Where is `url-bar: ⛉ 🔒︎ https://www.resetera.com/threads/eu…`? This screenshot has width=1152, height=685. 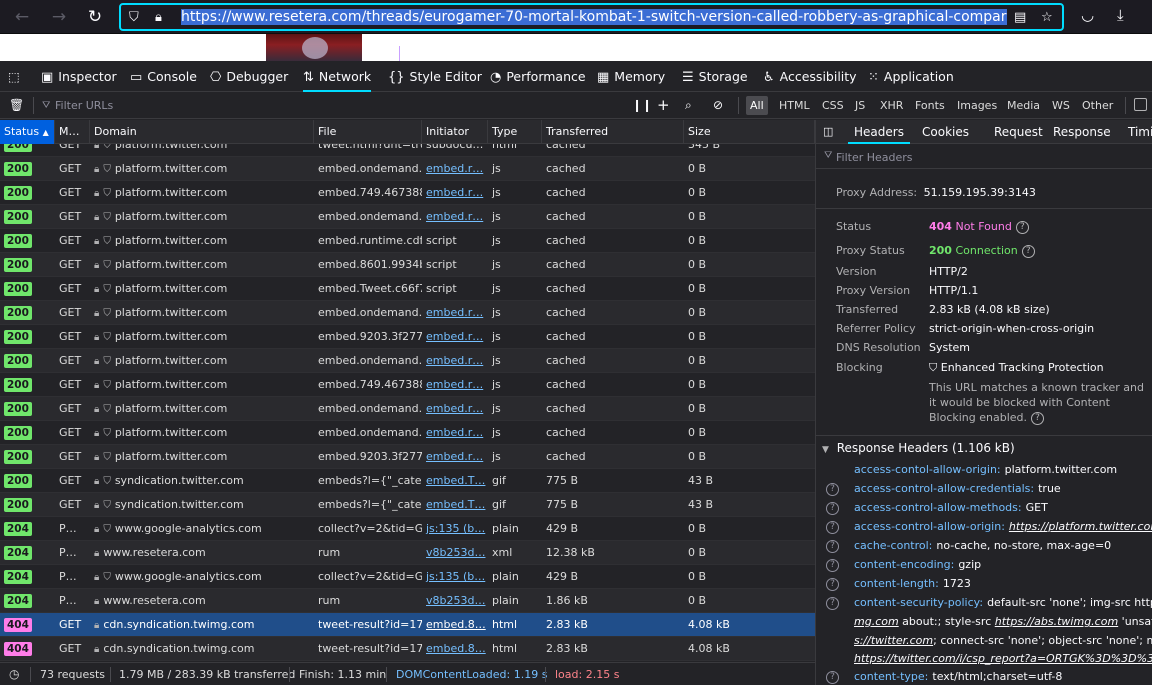
url-bar: ⛉ 🔒︎ https://www.resetera.com/threads/eu… is located at coordinates (591, 17).